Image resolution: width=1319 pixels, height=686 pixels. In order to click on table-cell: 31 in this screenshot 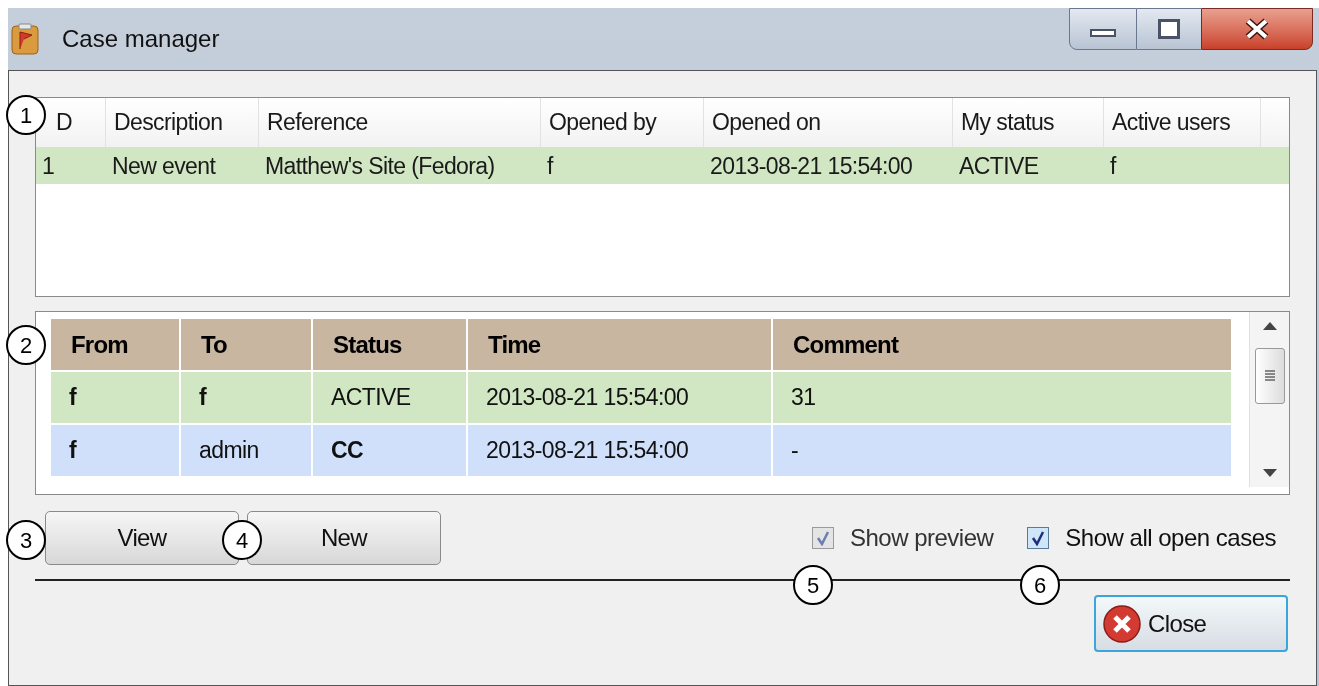, I will do `click(1002, 397)`.